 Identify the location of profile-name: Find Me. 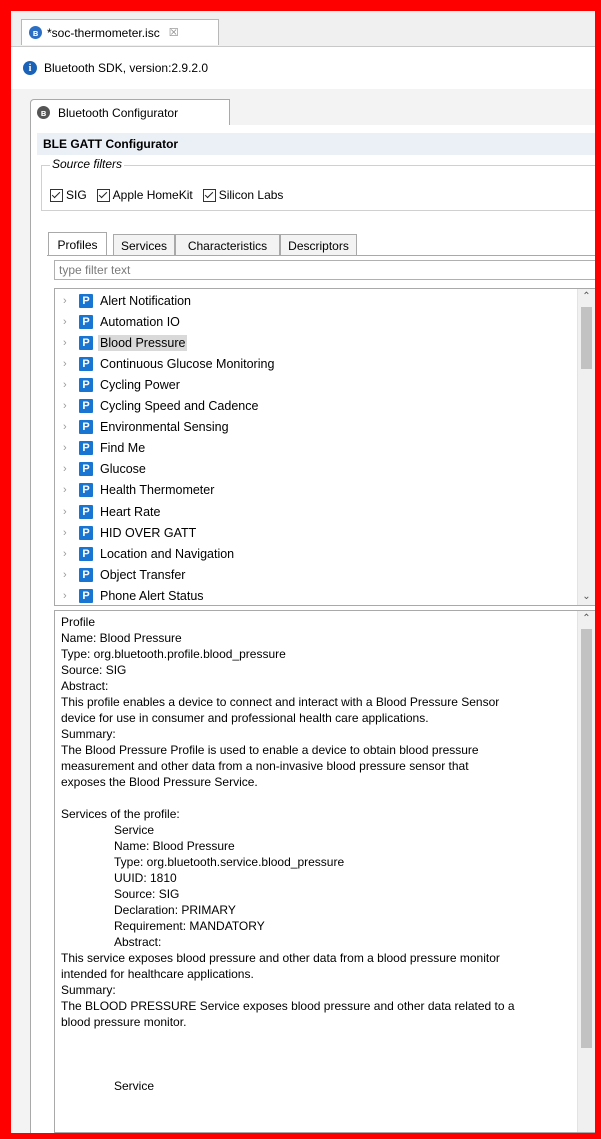
(123, 448).